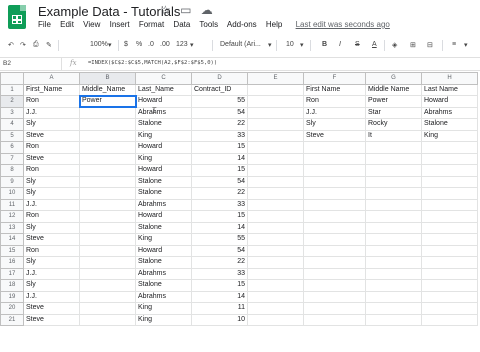 Image resolution: width=480 pixels, height=352 pixels. Describe the element at coordinates (275, 112) in the screenshot. I see `cell-e3` at that location.